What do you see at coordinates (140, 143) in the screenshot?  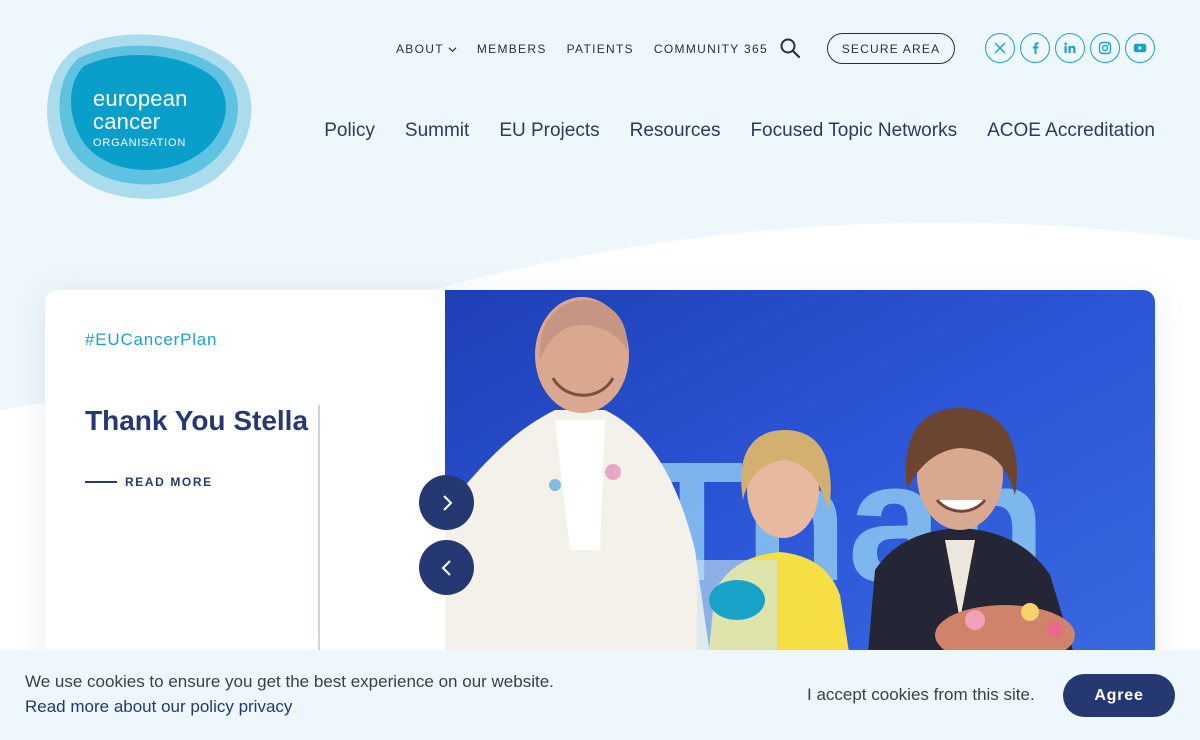 I see `logo-line-organisation: ORGANISATION` at bounding box center [140, 143].